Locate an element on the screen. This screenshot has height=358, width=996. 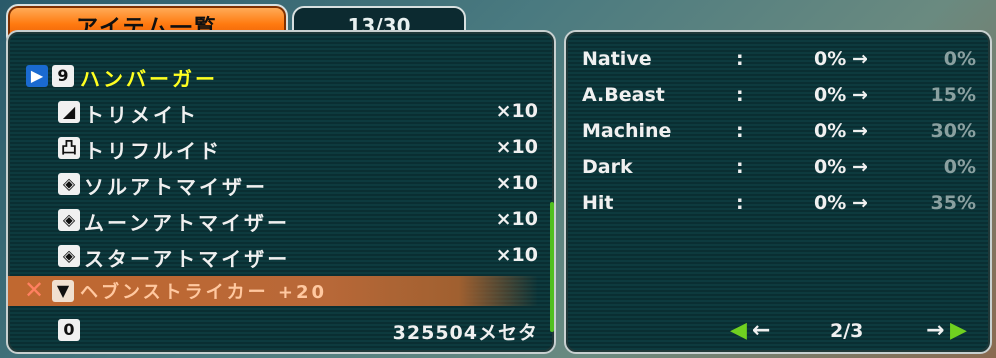
item-name: ソルアトマイザー is located at coordinates (176, 187).